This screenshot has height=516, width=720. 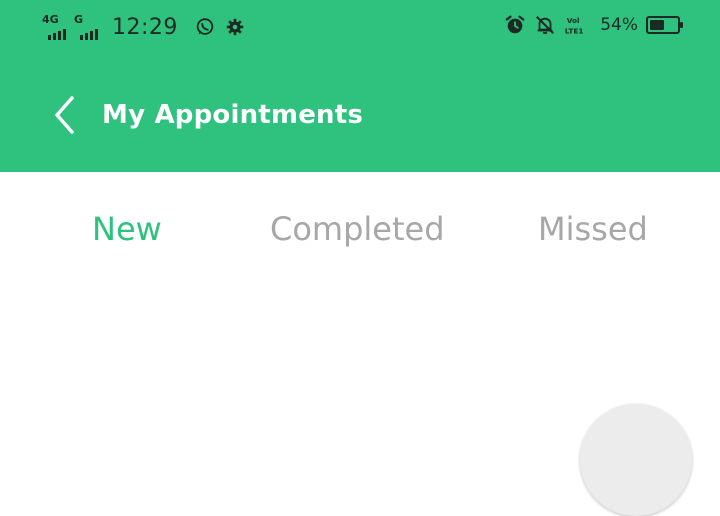 I want to click on svg-text: Vol, so click(x=573, y=20).